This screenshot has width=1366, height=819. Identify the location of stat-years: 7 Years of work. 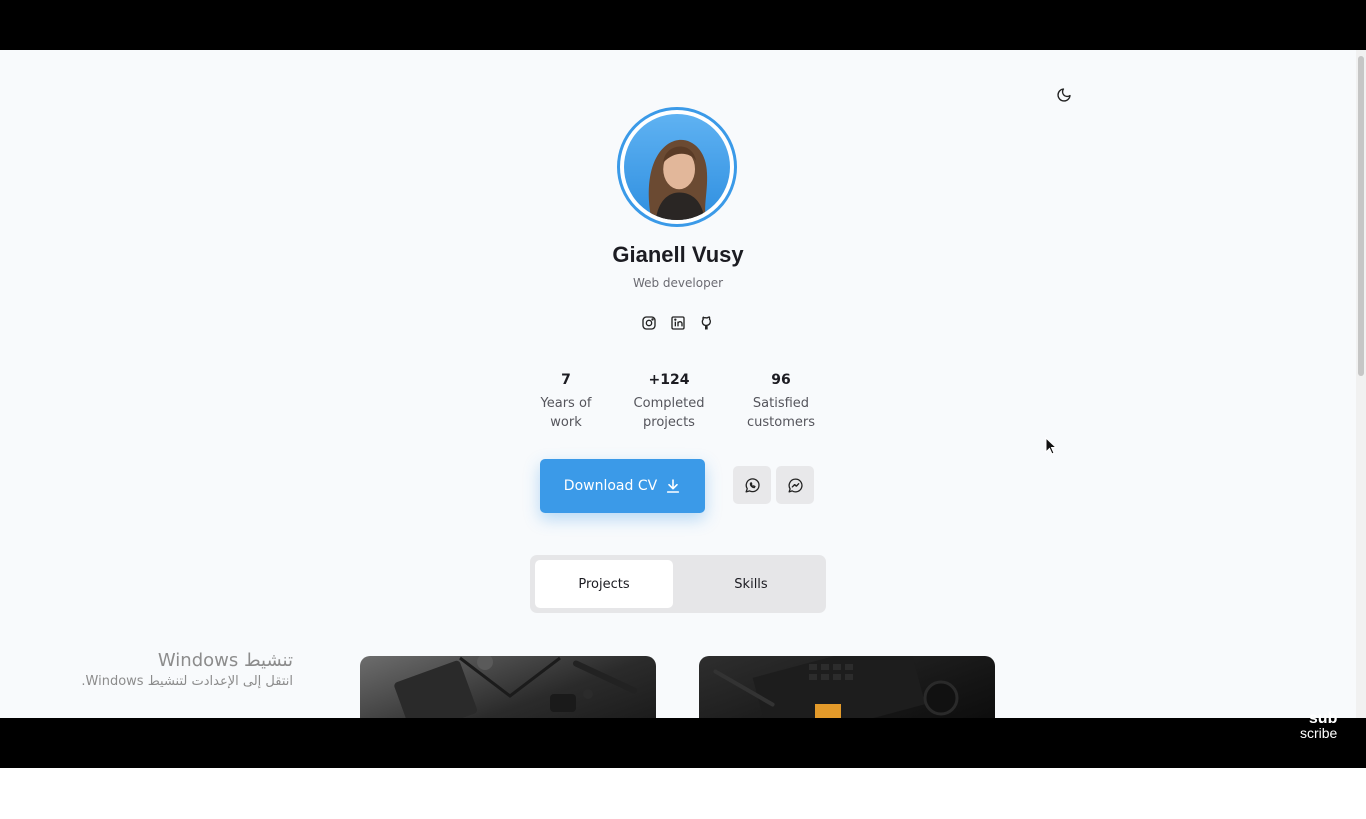
(566, 401).